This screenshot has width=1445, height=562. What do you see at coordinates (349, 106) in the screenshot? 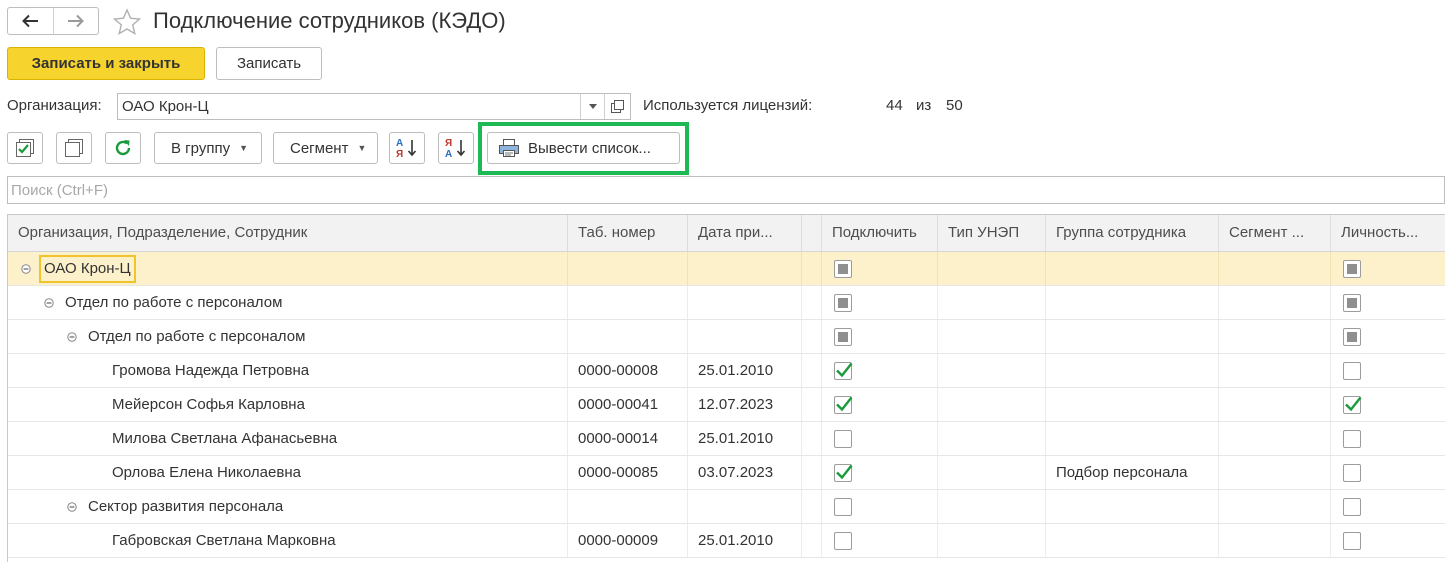
I see `organization-value: ОАО Крон-Ц` at bounding box center [349, 106].